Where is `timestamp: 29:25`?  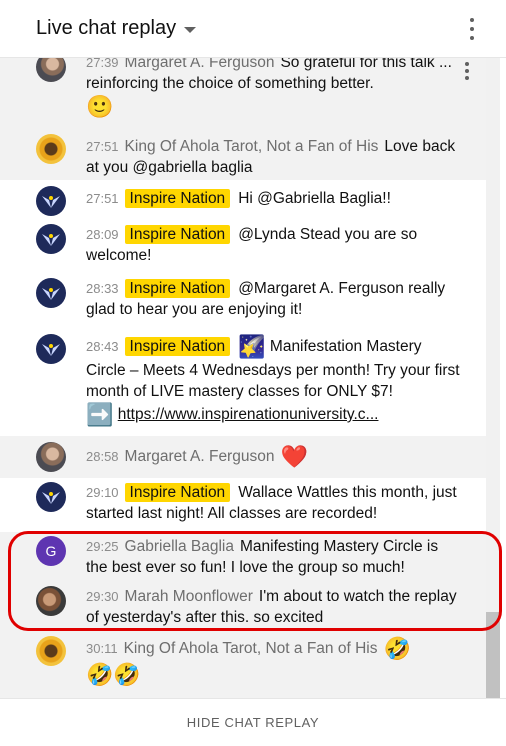
timestamp: 29:25 is located at coordinates (102, 546).